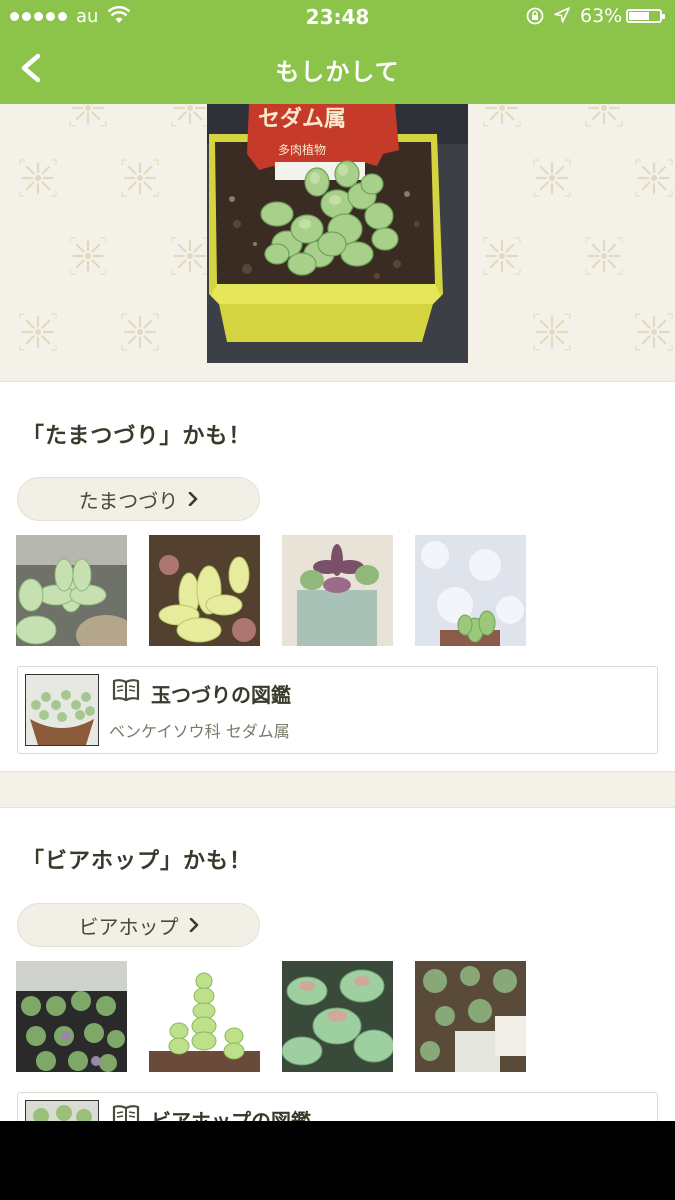  I want to click on location-arrow-icon, so click(562, 15).